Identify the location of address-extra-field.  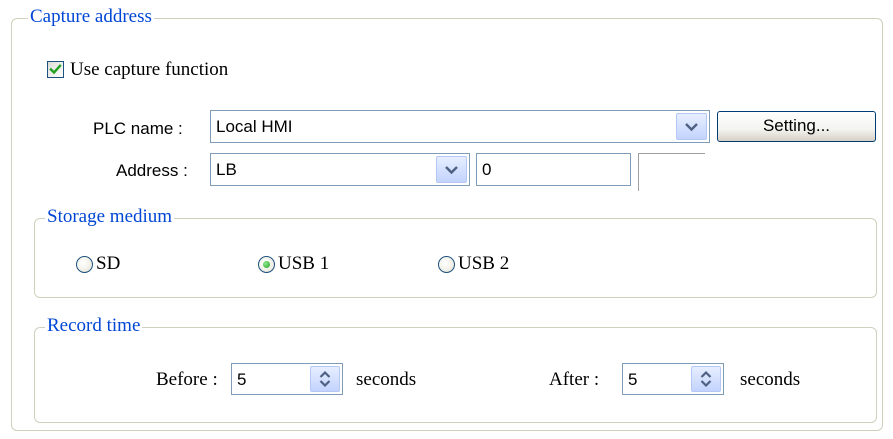
(671, 172).